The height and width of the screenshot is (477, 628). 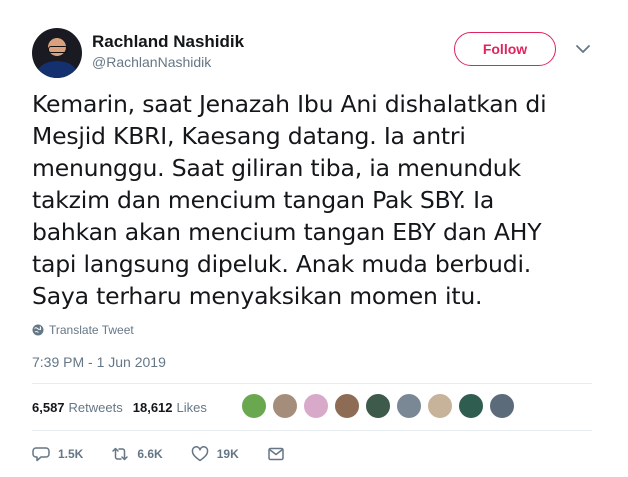 I want to click on author-avatar, so click(x=57, y=53).